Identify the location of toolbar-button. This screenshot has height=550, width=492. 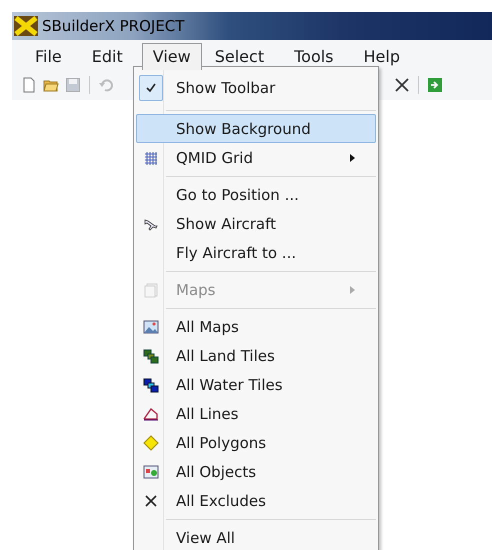
(402, 85).